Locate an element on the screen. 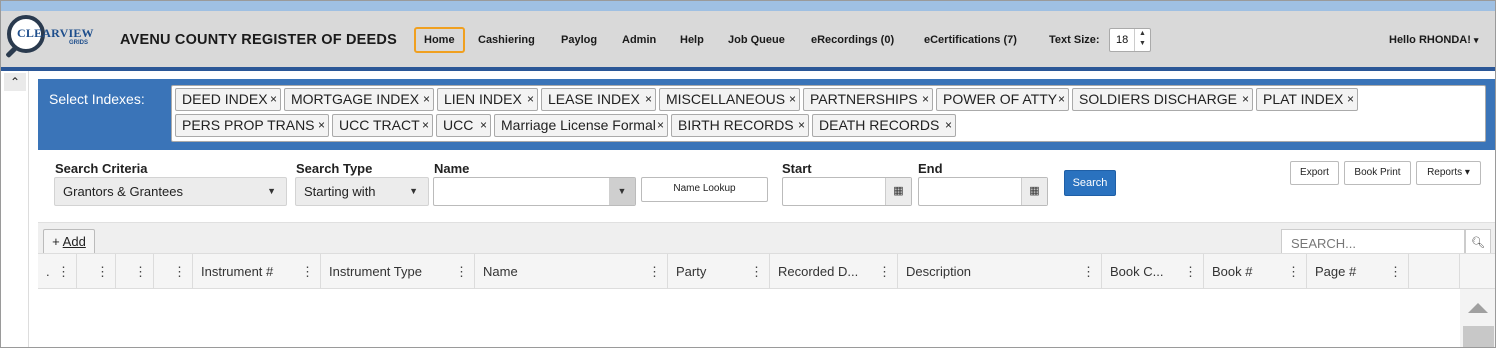  index-chip: LIEN INDEX × is located at coordinates (487, 99).